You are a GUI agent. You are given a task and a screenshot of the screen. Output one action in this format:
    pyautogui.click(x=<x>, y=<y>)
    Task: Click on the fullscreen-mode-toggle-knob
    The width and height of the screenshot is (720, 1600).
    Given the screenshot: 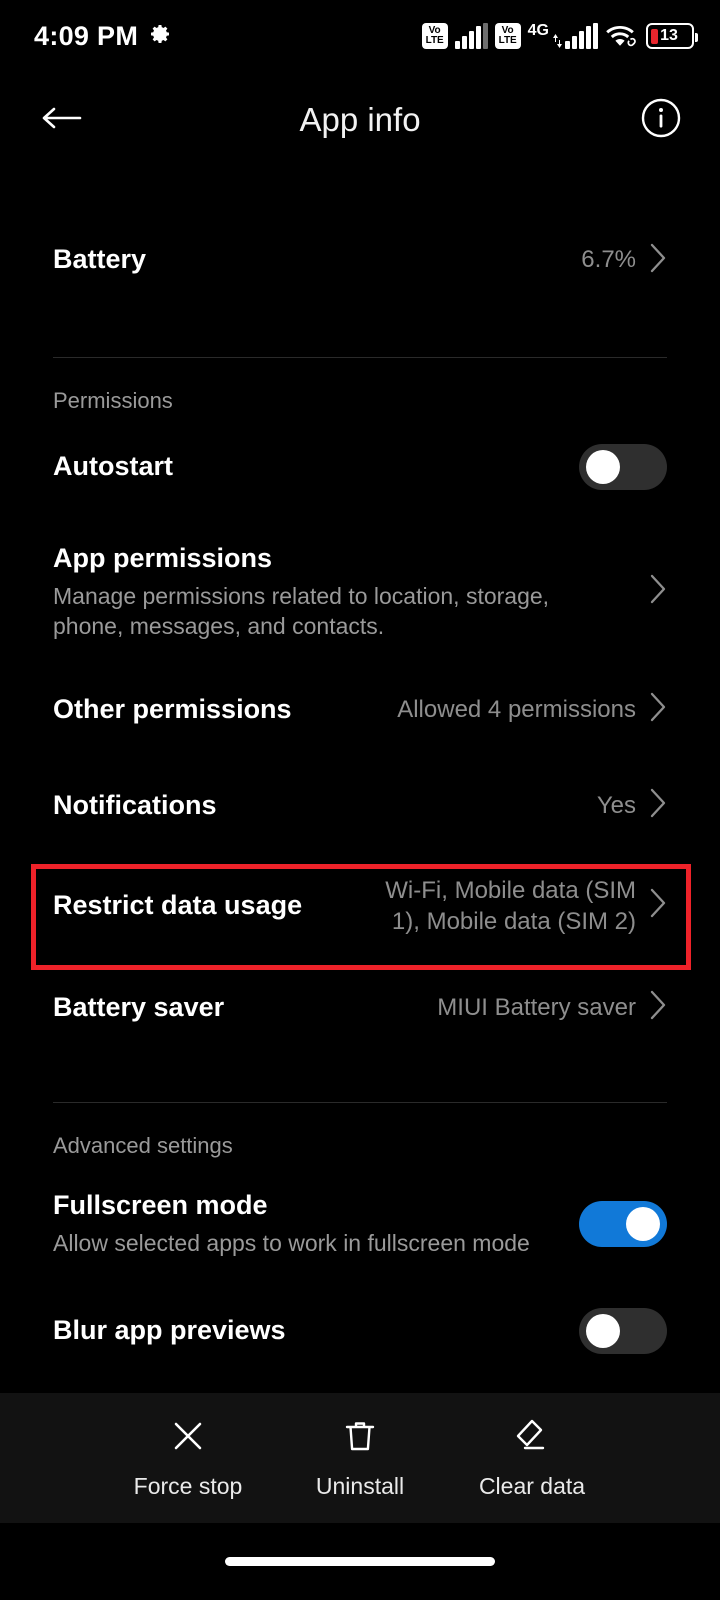 What is the action you would take?
    pyautogui.click(x=643, y=1223)
    